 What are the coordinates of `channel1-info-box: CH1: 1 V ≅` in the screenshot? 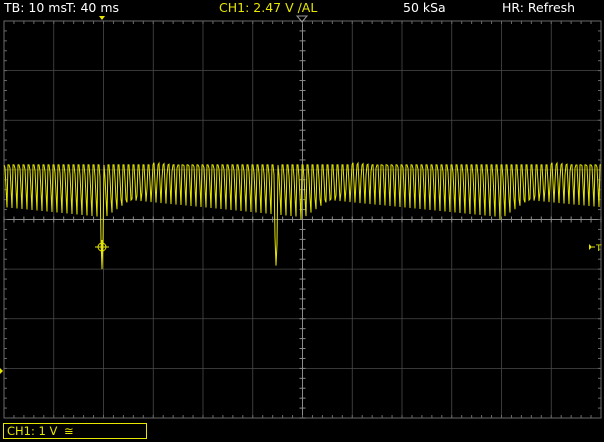 It's located at (75, 431).